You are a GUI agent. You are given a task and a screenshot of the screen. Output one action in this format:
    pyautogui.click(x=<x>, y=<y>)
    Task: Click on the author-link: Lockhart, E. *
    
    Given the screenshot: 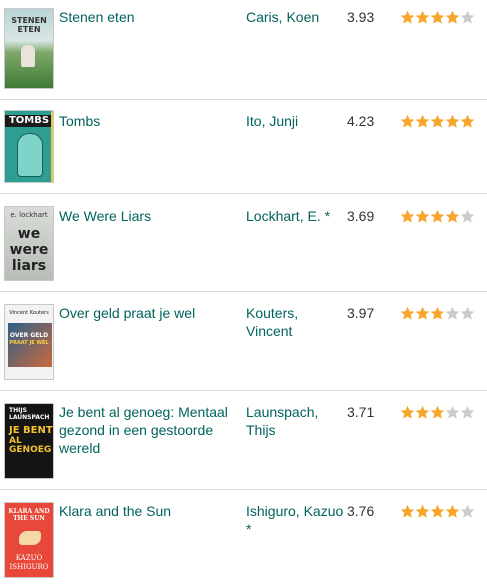 What is the action you would take?
    pyautogui.click(x=295, y=216)
    